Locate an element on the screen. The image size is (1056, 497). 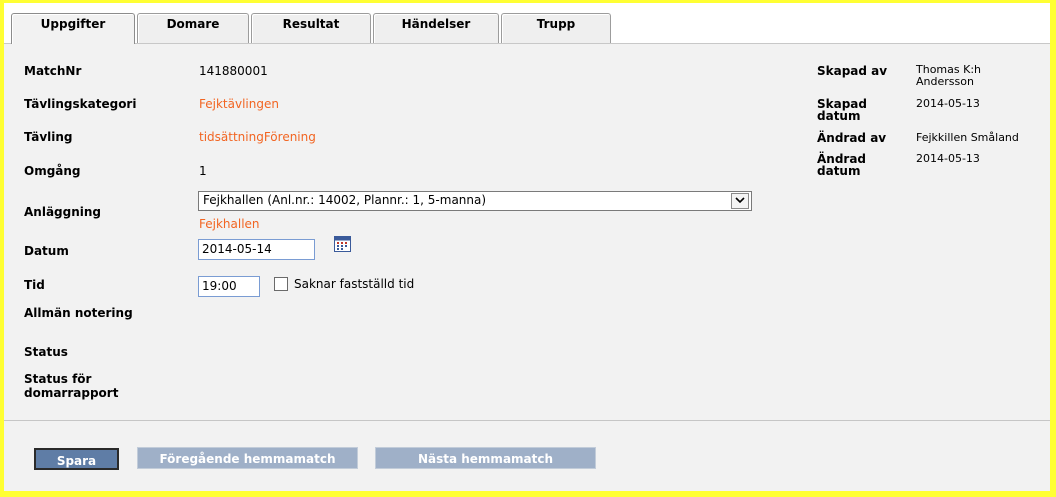
skapad-datum-label: Skapad datum is located at coordinates (842, 110).